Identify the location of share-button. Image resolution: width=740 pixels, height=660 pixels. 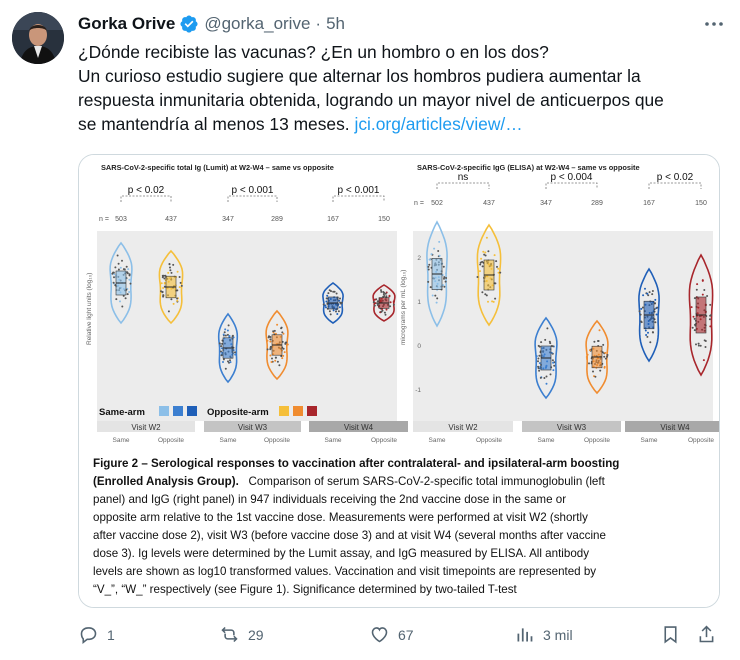
(706, 634).